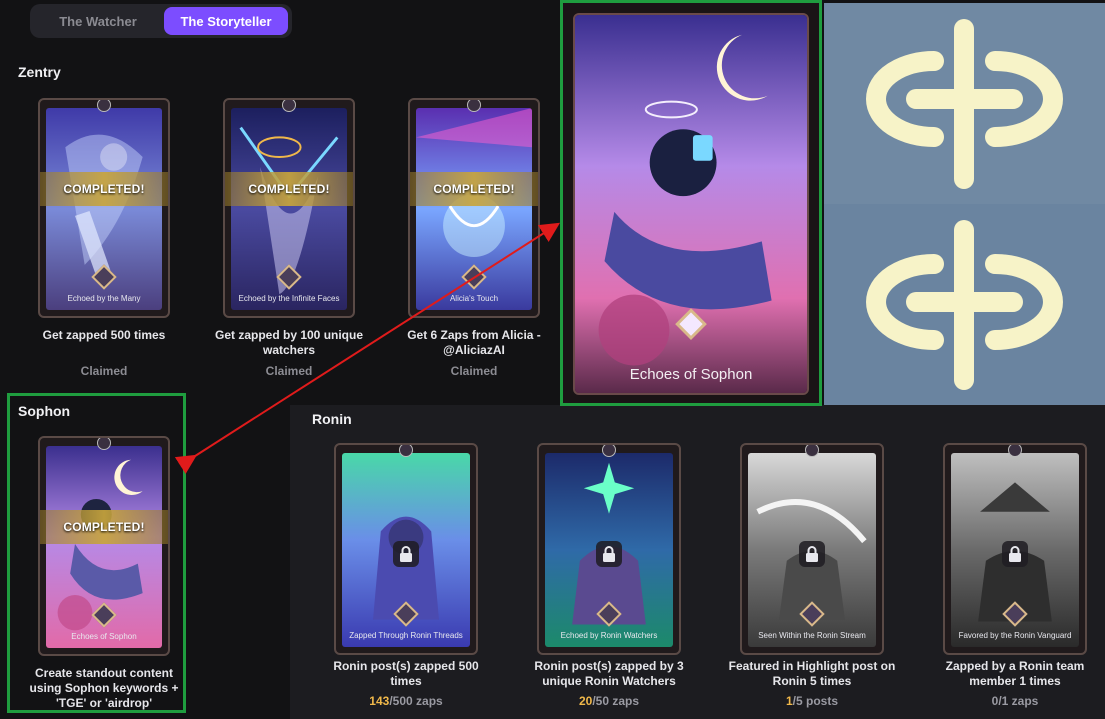 This screenshot has width=1105, height=719. Describe the element at coordinates (691, 374) in the screenshot. I see `zoomed-card-caption: Echoes of Sophon` at that location.